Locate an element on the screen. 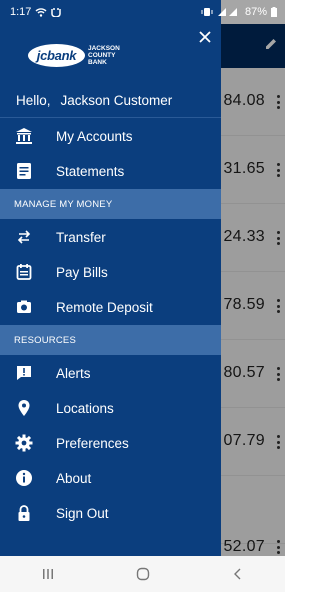 The image size is (320, 592). section-header-manage-money: MANAGE MY MONEY is located at coordinates (110, 204).